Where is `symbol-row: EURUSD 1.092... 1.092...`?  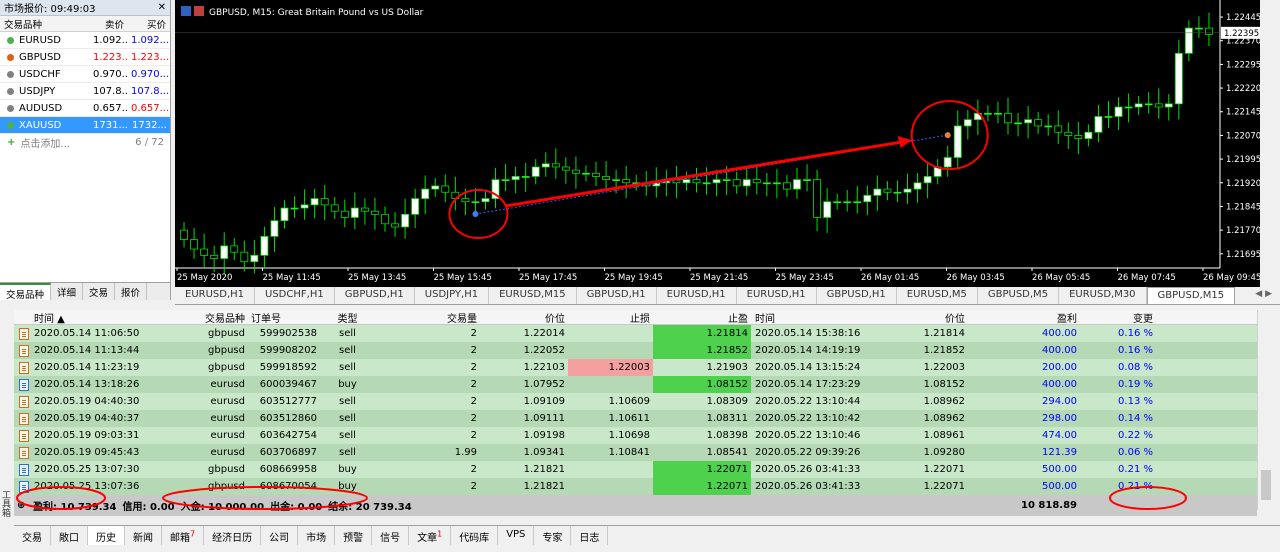 symbol-row: EURUSD 1.092... 1.092... is located at coordinates (85, 40).